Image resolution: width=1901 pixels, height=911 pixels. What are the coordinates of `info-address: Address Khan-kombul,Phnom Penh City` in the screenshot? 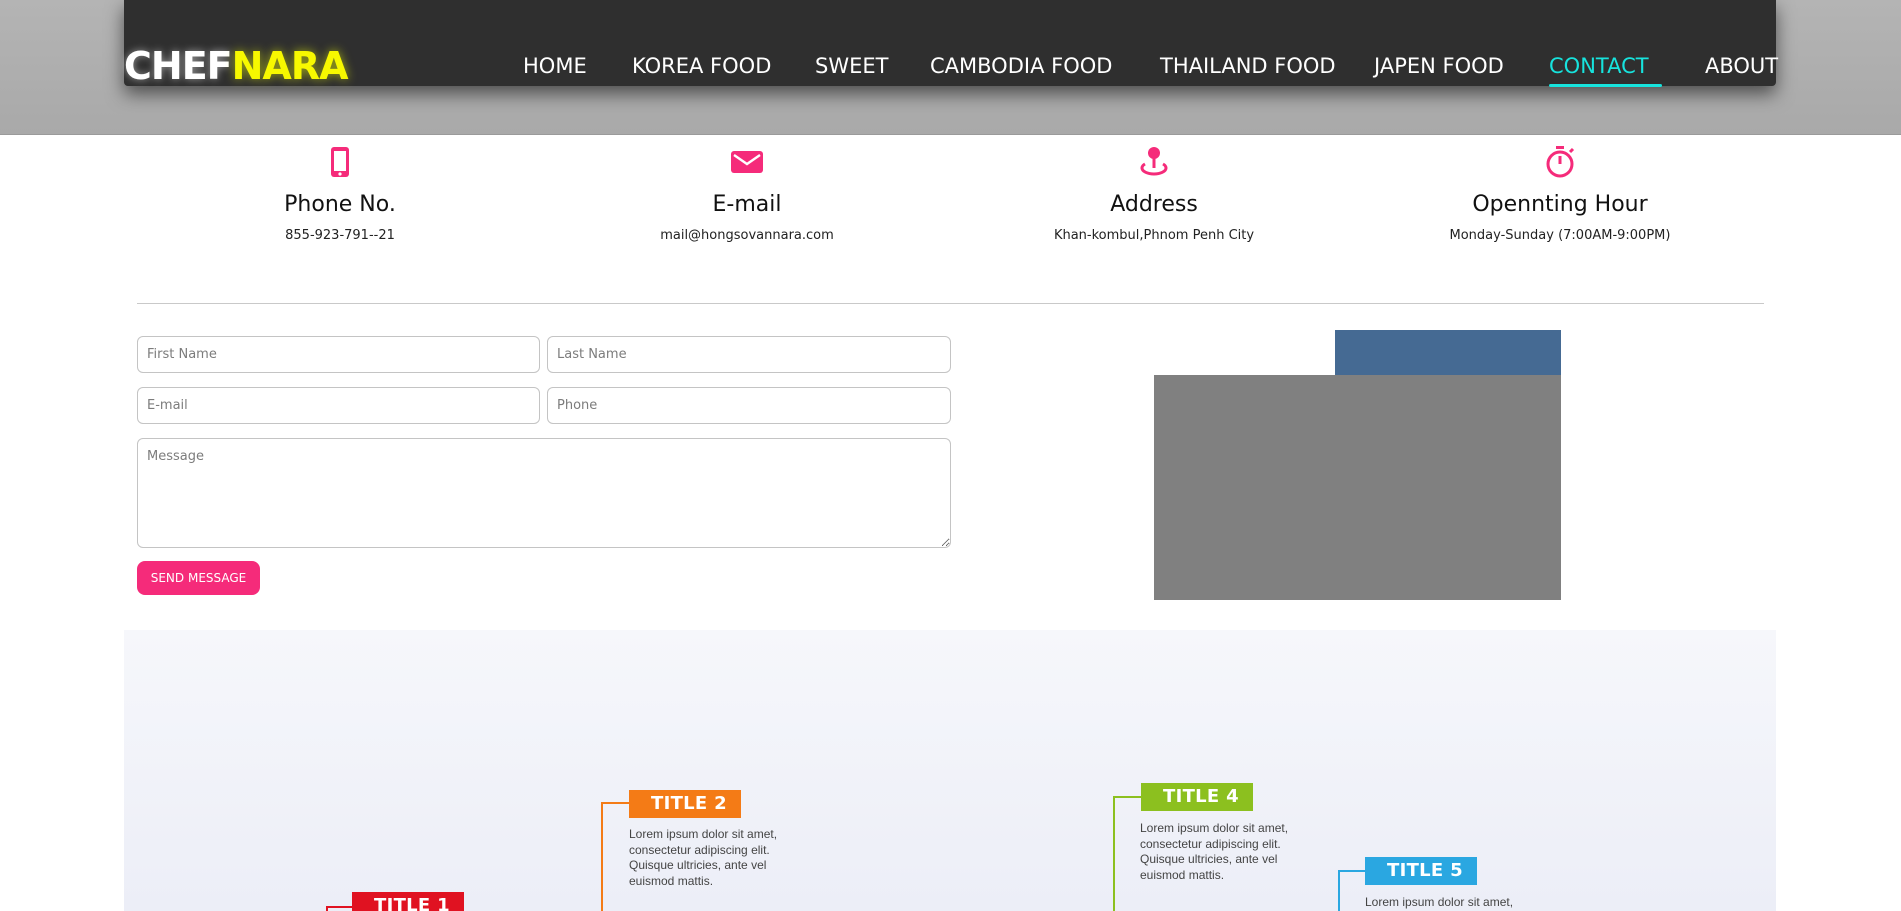 It's located at (1154, 195).